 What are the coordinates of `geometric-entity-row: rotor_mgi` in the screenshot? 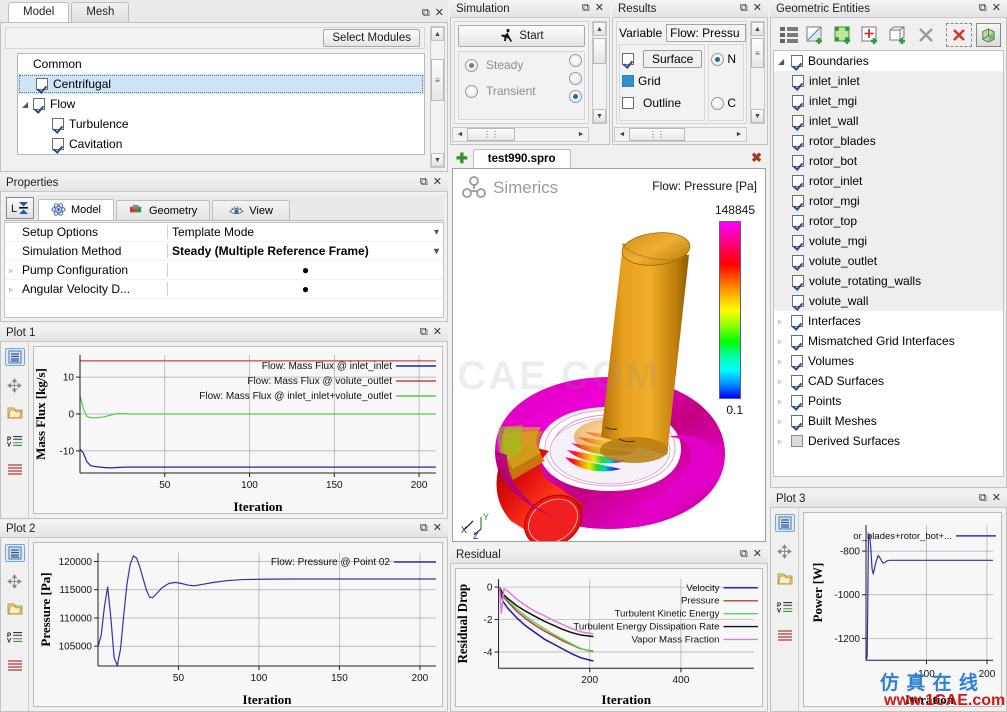 It's located at (888, 201).